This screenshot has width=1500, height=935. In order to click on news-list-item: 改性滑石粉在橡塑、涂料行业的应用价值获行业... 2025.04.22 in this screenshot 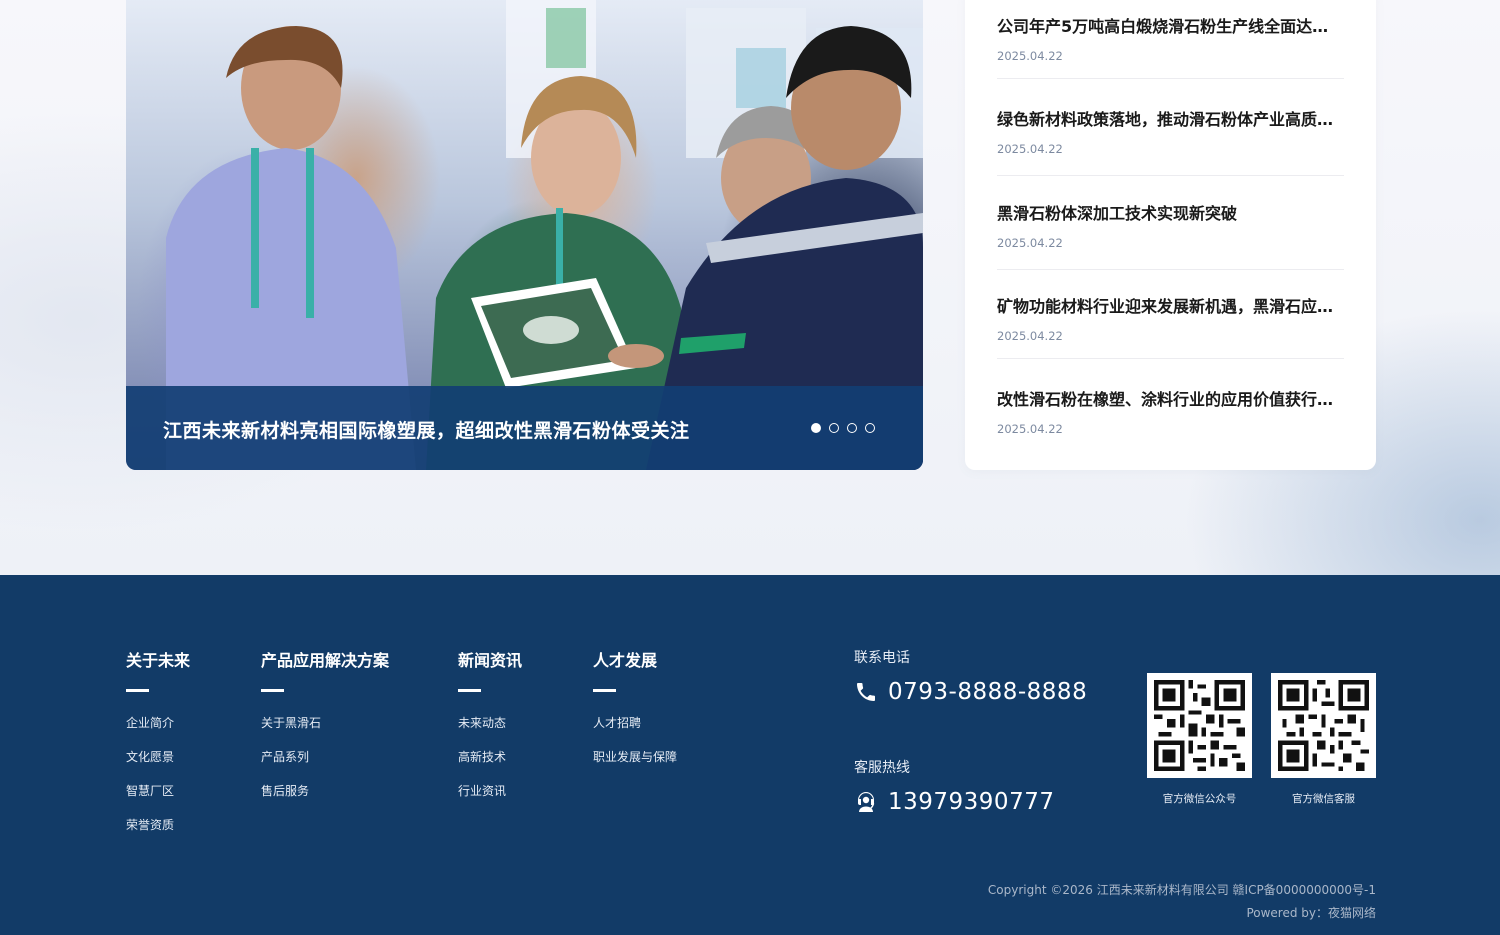, I will do `click(1170, 416)`.